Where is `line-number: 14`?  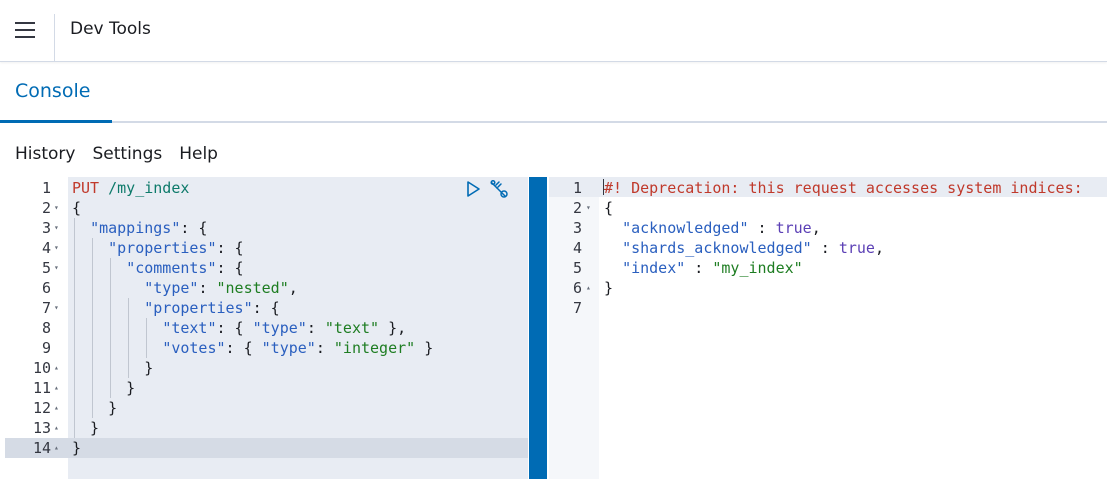
line-number: 14 is located at coordinates (41, 448).